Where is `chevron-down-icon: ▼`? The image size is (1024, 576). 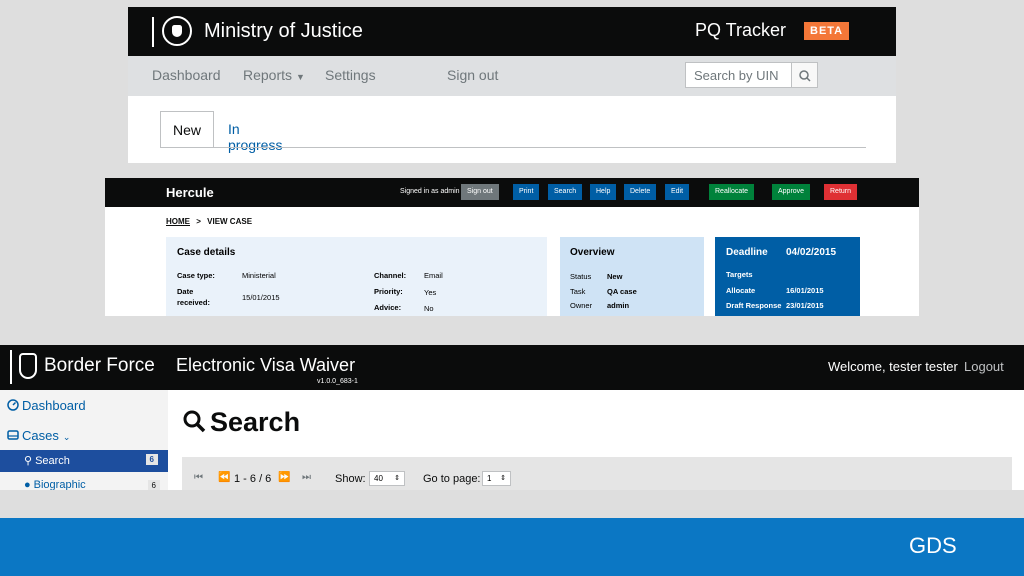 chevron-down-icon: ▼ is located at coordinates (300, 77).